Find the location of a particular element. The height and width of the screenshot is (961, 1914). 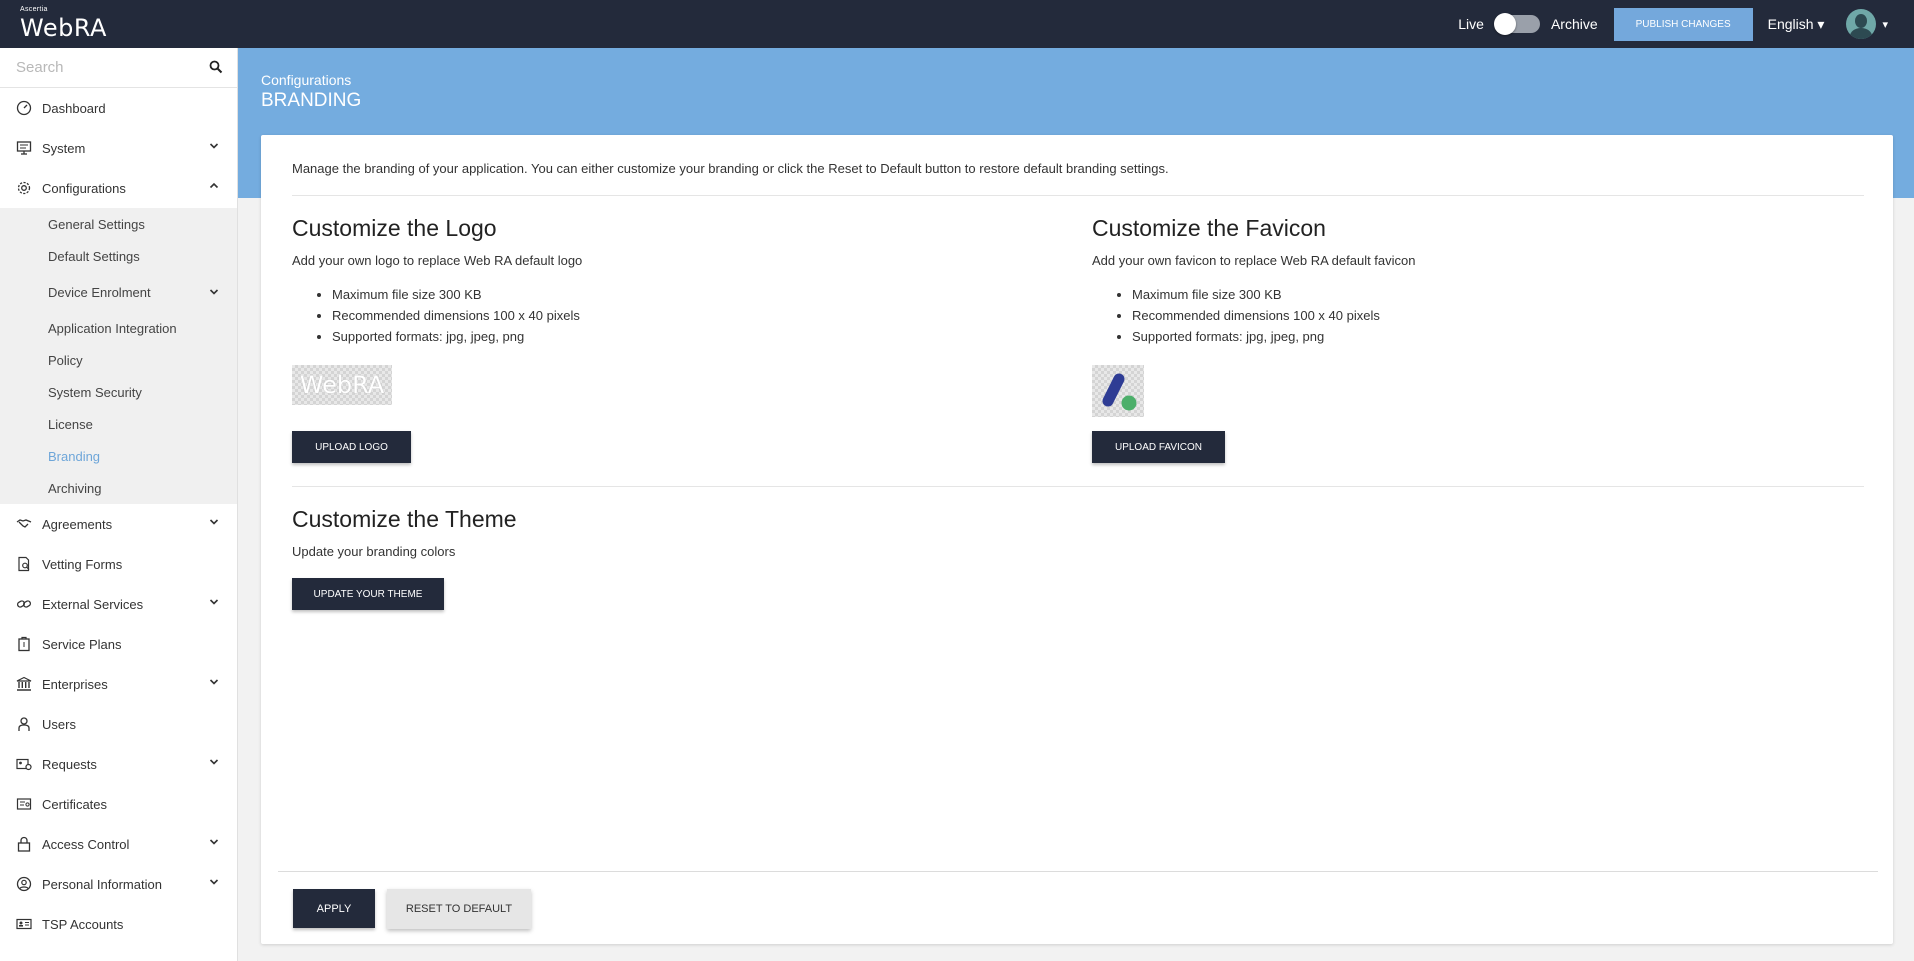

sidebar-item-vetting-forms: Vetting Forms is located at coordinates (118, 564).